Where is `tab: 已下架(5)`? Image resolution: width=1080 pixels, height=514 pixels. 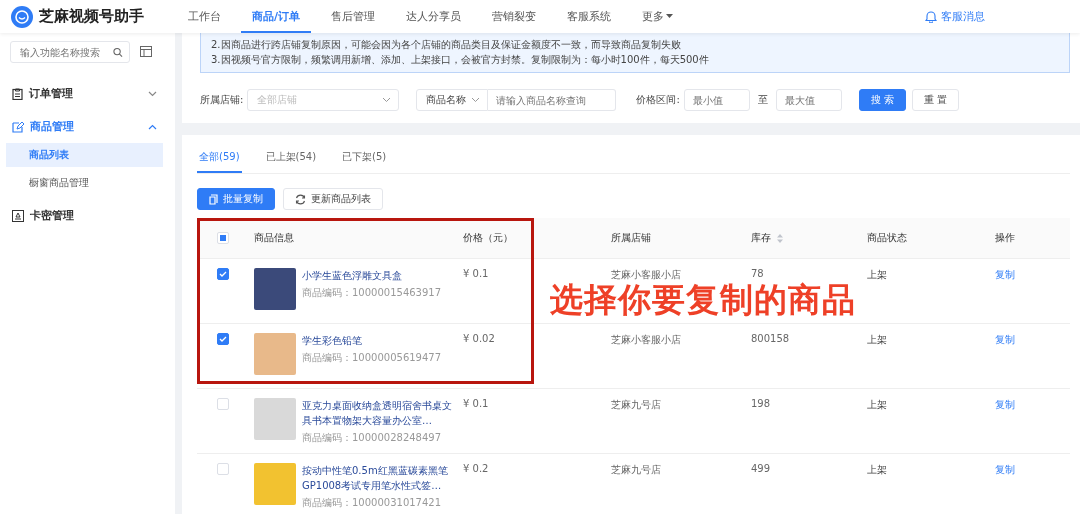 tab: 已下架(5) is located at coordinates (364, 161).